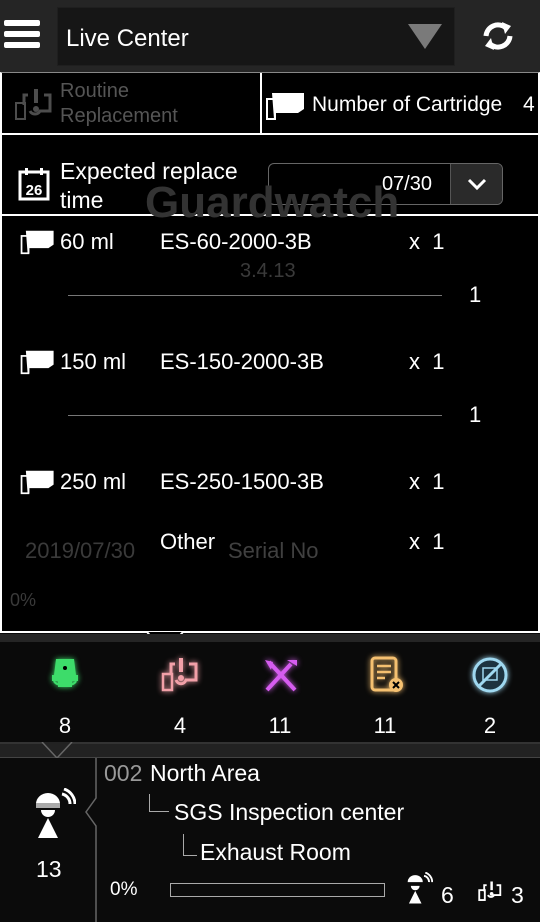 The width and height of the screenshot is (540, 922). Describe the element at coordinates (386, 674) in the screenshot. I see `document-error-icon` at that location.